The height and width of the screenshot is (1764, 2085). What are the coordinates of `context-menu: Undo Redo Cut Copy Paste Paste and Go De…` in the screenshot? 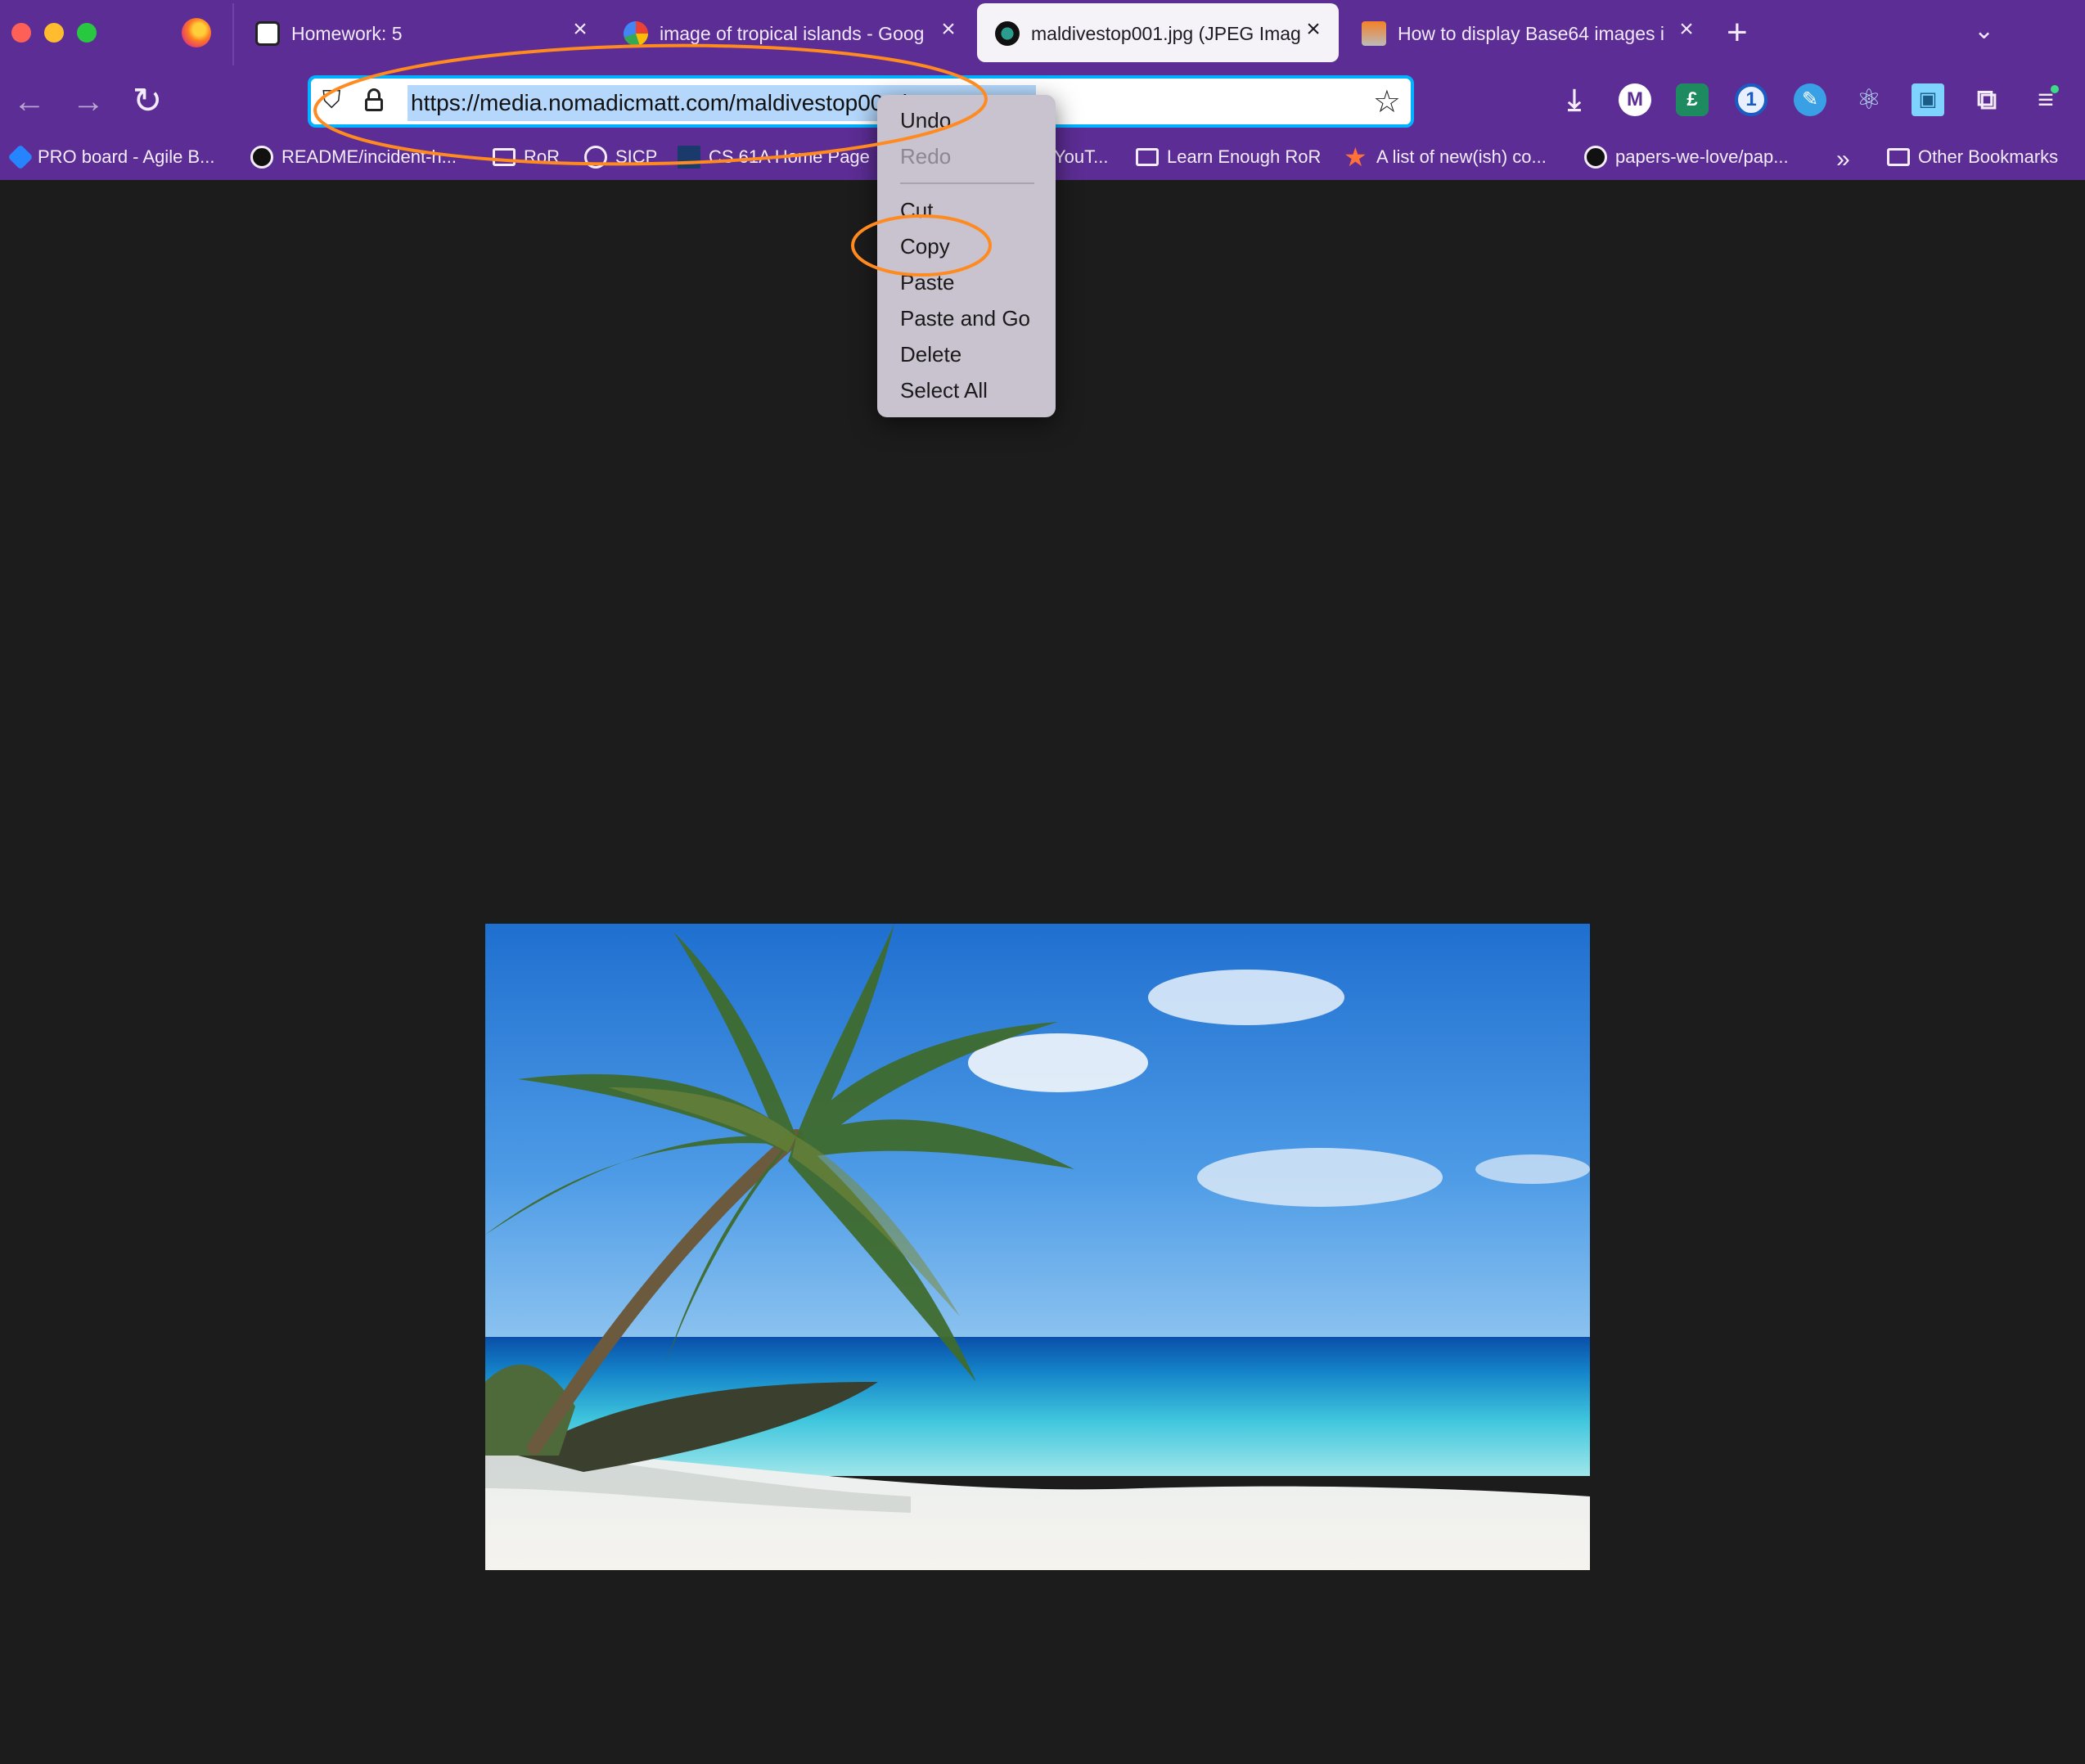 It's located at (966, 256).